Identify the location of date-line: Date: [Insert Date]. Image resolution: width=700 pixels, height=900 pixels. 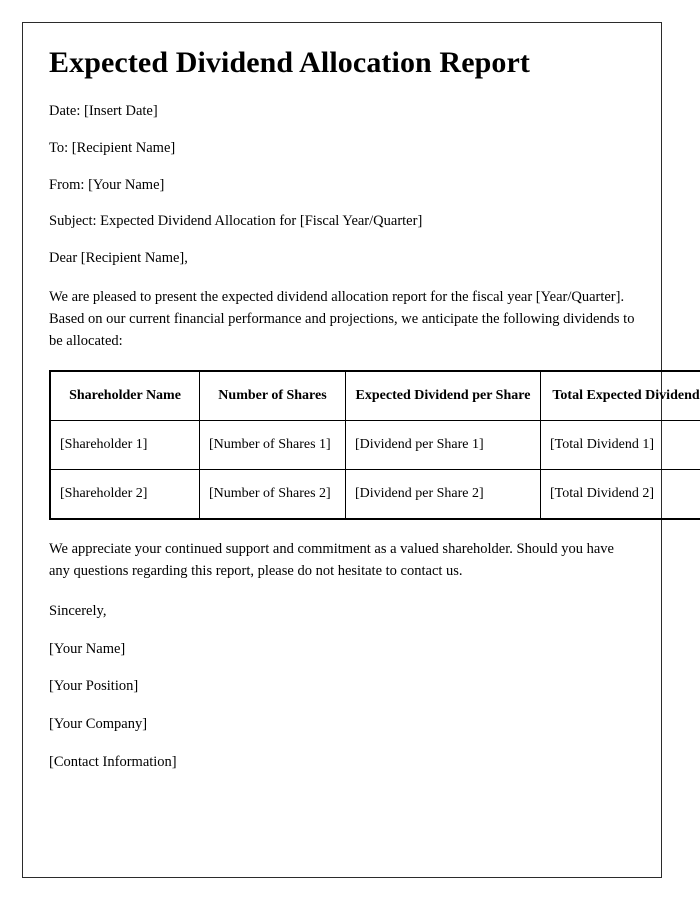
(103, 111).